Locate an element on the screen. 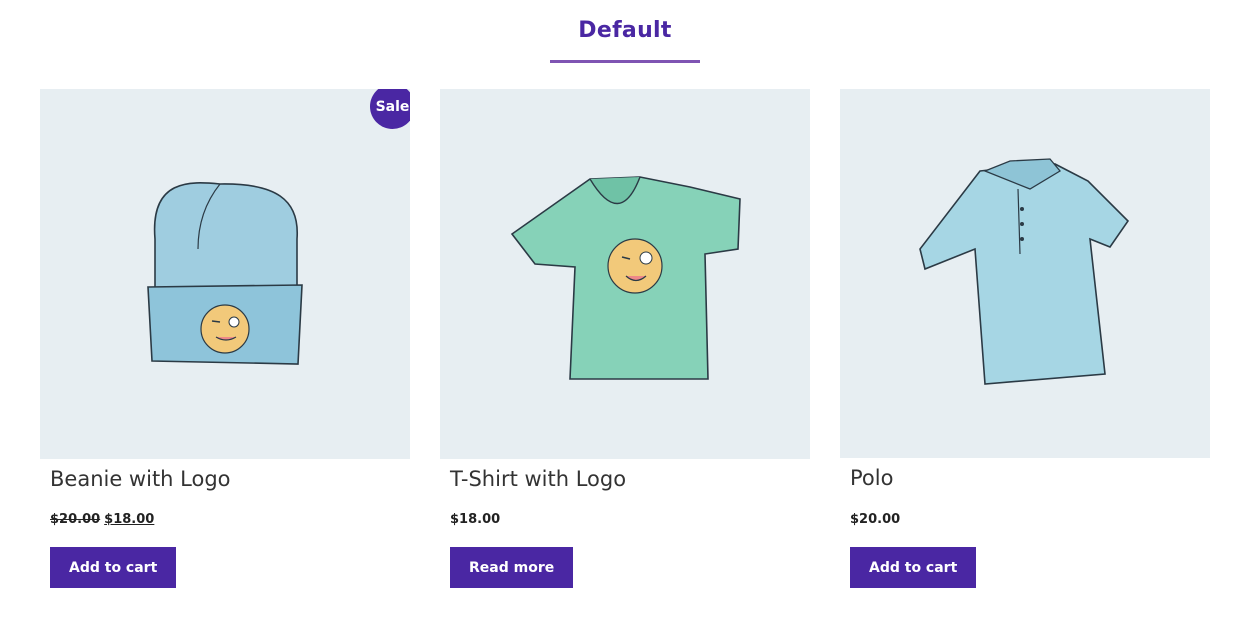 The width and height of the screenshot is (1250, 620). beanie-icon is located at coordinates (225, 273).